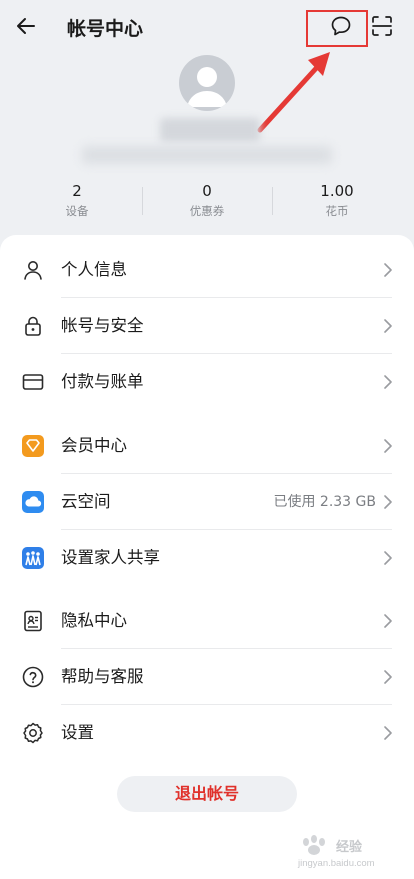 This screenshot has height=879, width=414. What do you see at coordinates (33, 382) in the screenshot?
I see `card-icon` at bounding box center [33, 382].